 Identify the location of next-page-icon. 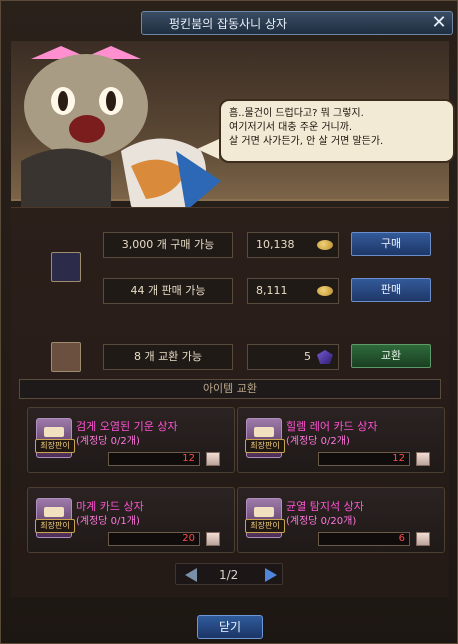
(271, 575).